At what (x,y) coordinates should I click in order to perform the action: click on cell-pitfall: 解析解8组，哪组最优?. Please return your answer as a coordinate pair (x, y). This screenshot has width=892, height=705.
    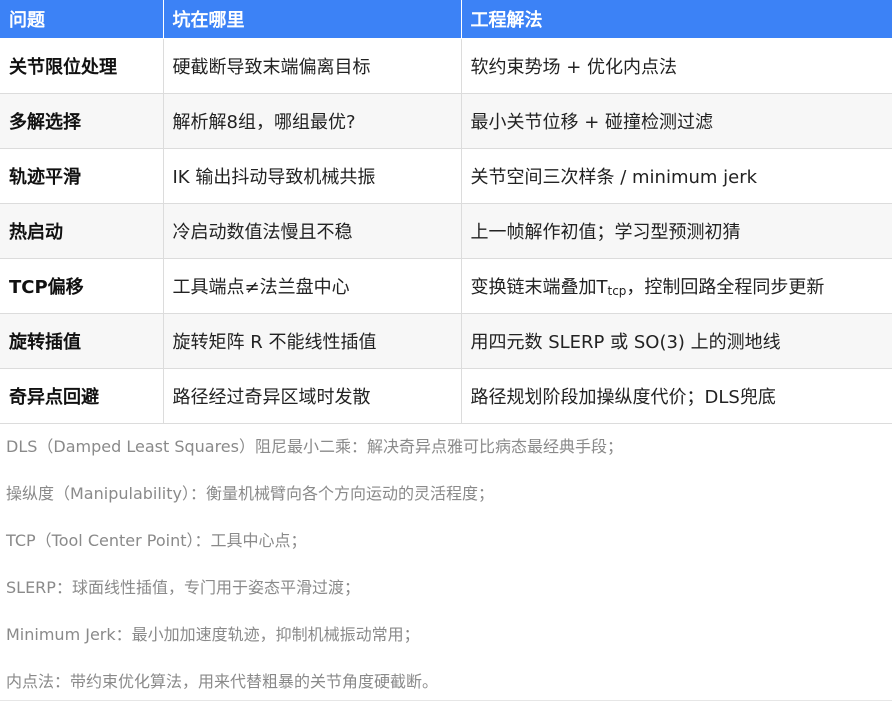
    Looking at the image, I should click on (312, 120).